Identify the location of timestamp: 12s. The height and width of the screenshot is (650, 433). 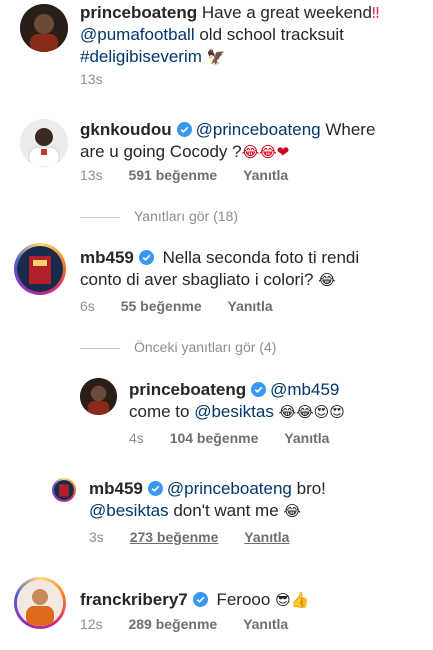
(91, 624).